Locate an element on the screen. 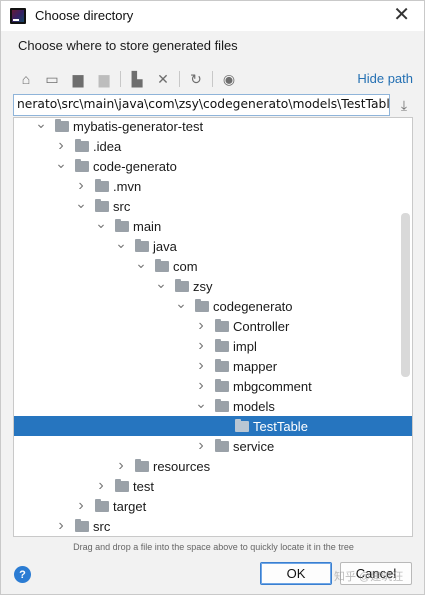 Image resolution: width=425 pixels, height=595 pixels. download-path-icon: ⤓ is located at coordinates (404, 105).